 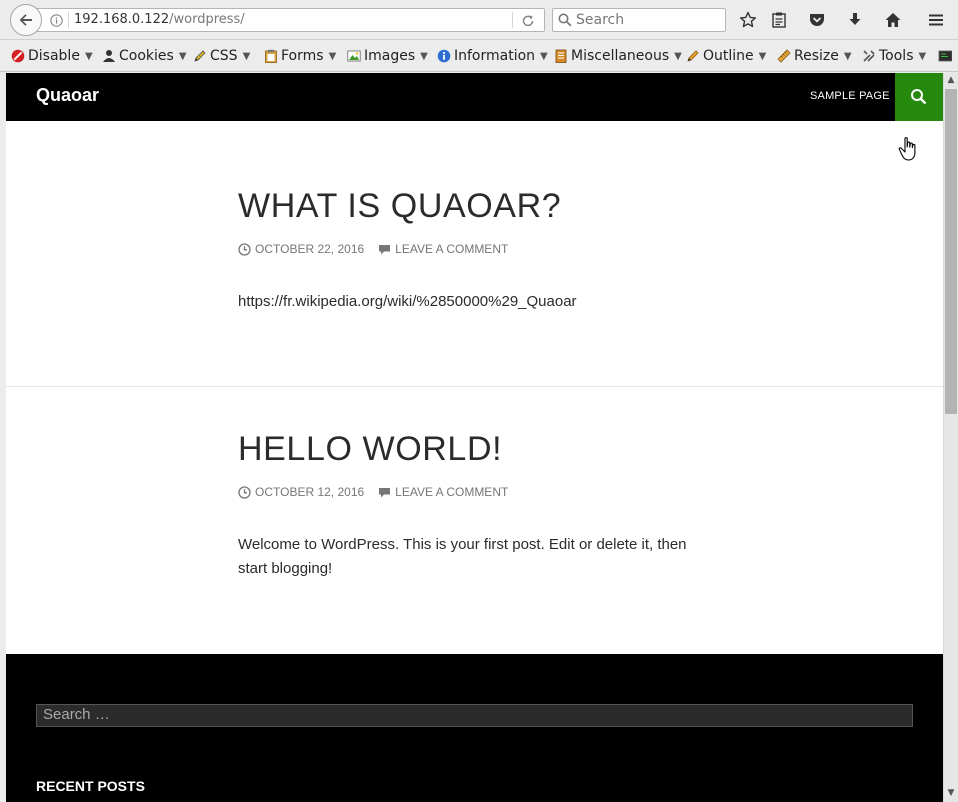 I want to click on back-arrow-icon, so click(x=25, y=20).